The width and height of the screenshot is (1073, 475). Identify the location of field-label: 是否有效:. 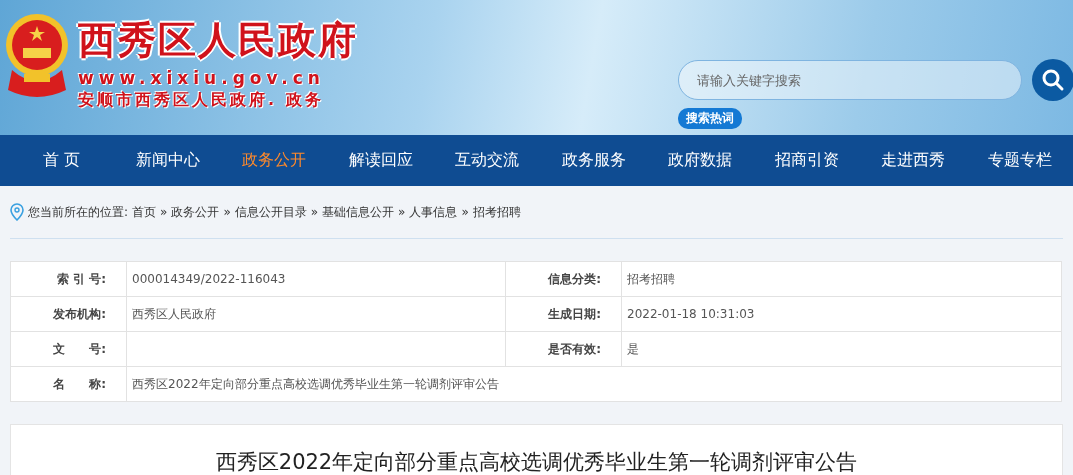
(563, 349).